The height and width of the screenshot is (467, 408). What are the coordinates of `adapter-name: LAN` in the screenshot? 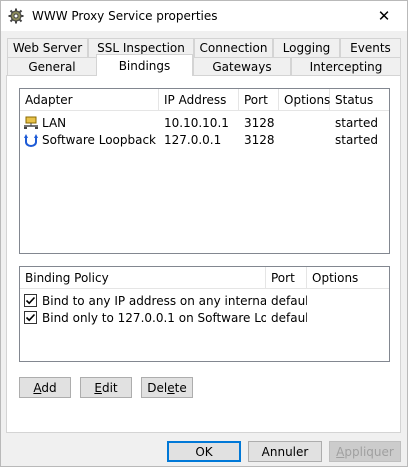 It's located at (54, 122).